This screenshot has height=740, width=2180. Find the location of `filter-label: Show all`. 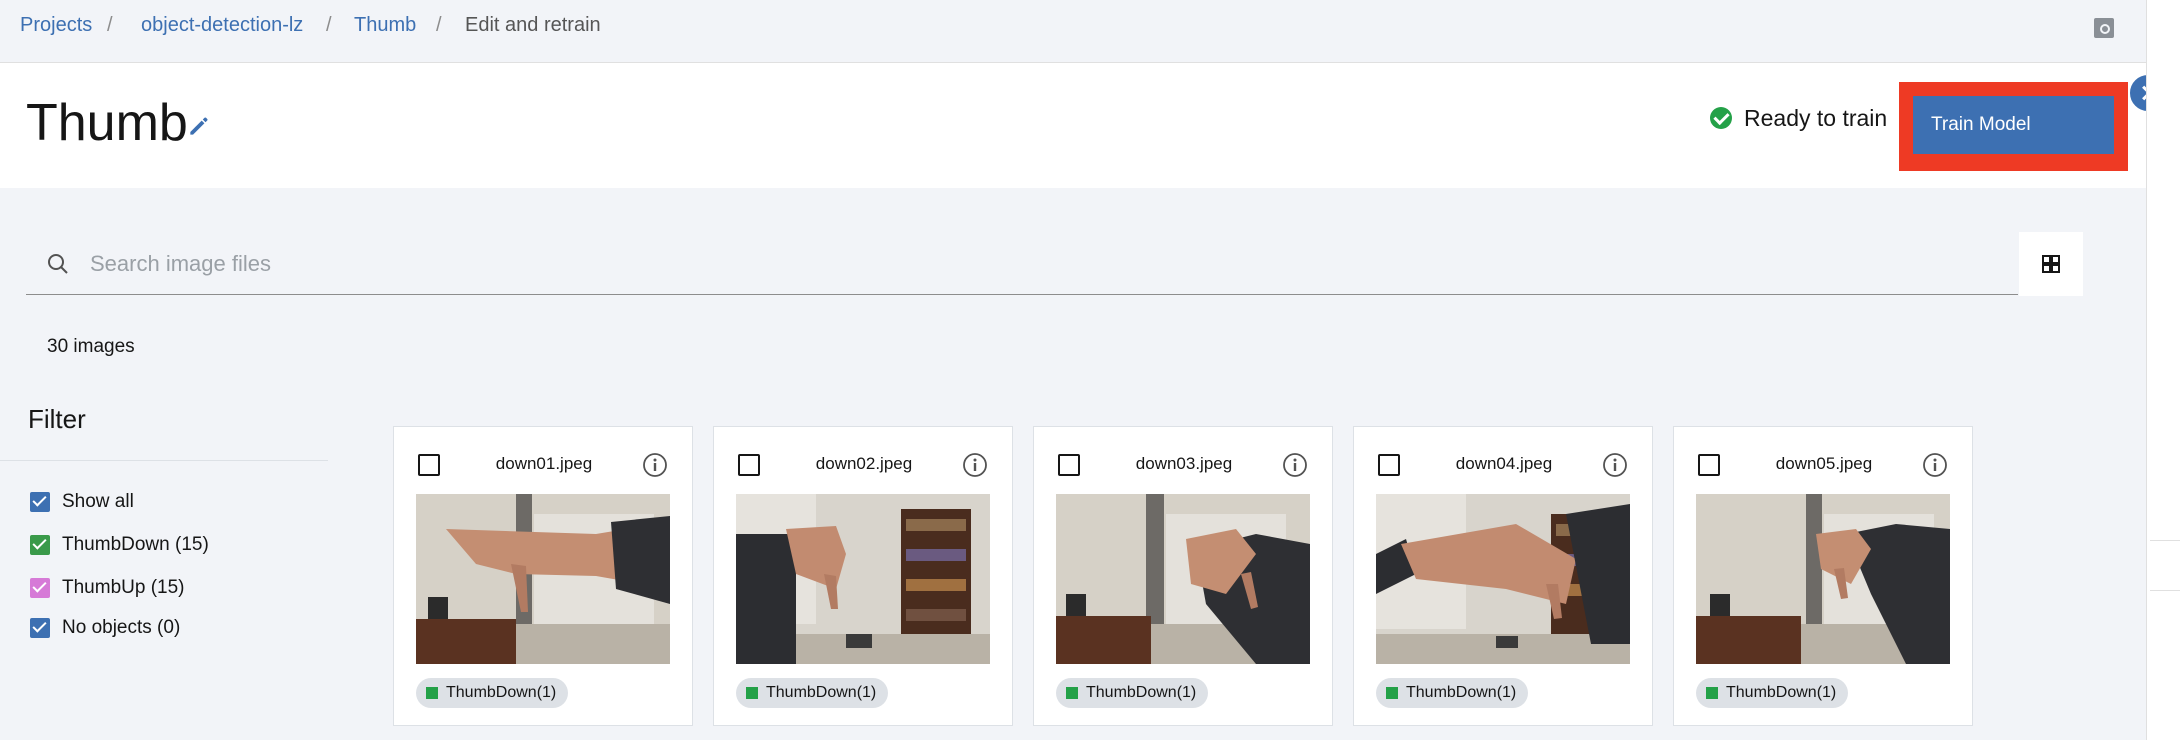

filter-label: Show all is located at coordinates (98, 501).